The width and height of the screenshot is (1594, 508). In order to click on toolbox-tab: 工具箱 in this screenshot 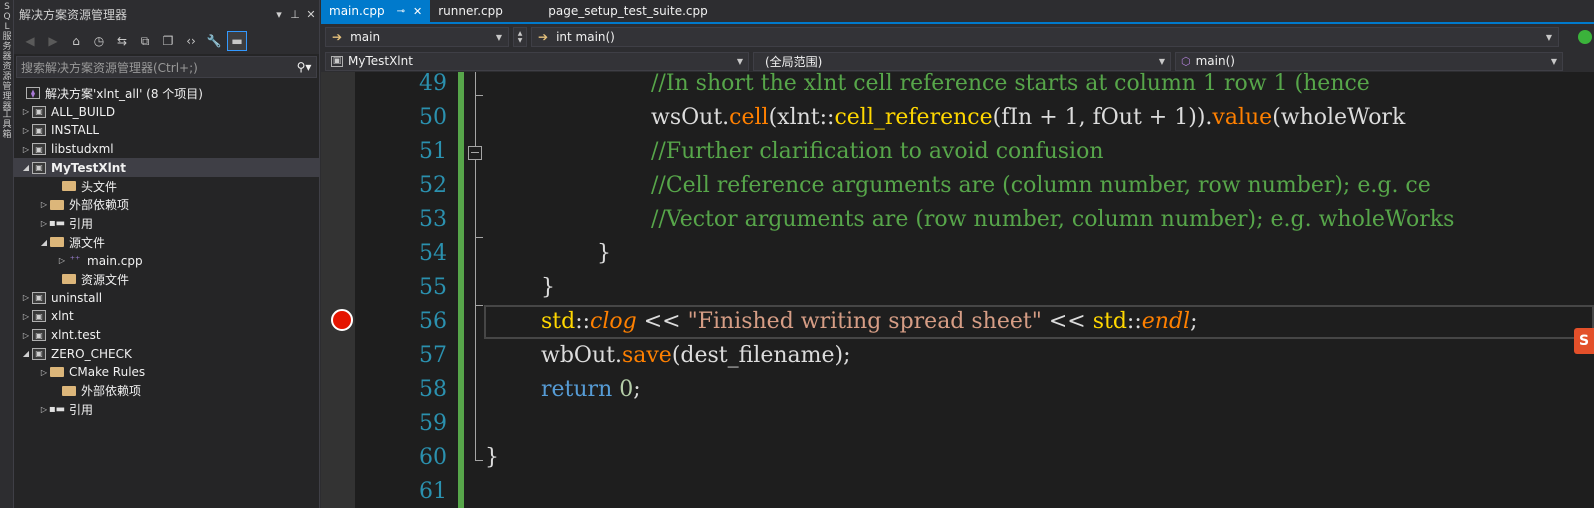, I will do `click(7, 125)`.